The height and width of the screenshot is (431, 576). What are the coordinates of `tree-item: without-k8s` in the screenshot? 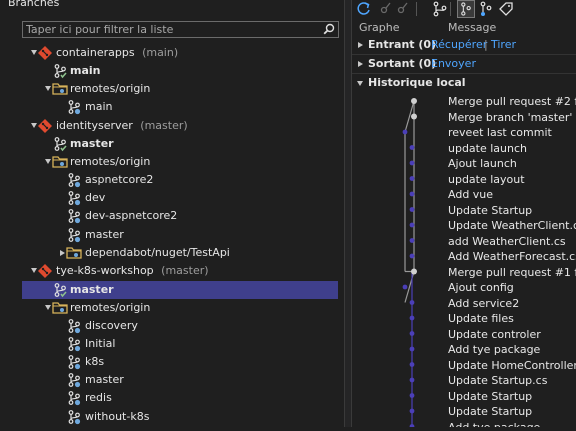 It's located at (172, 417).